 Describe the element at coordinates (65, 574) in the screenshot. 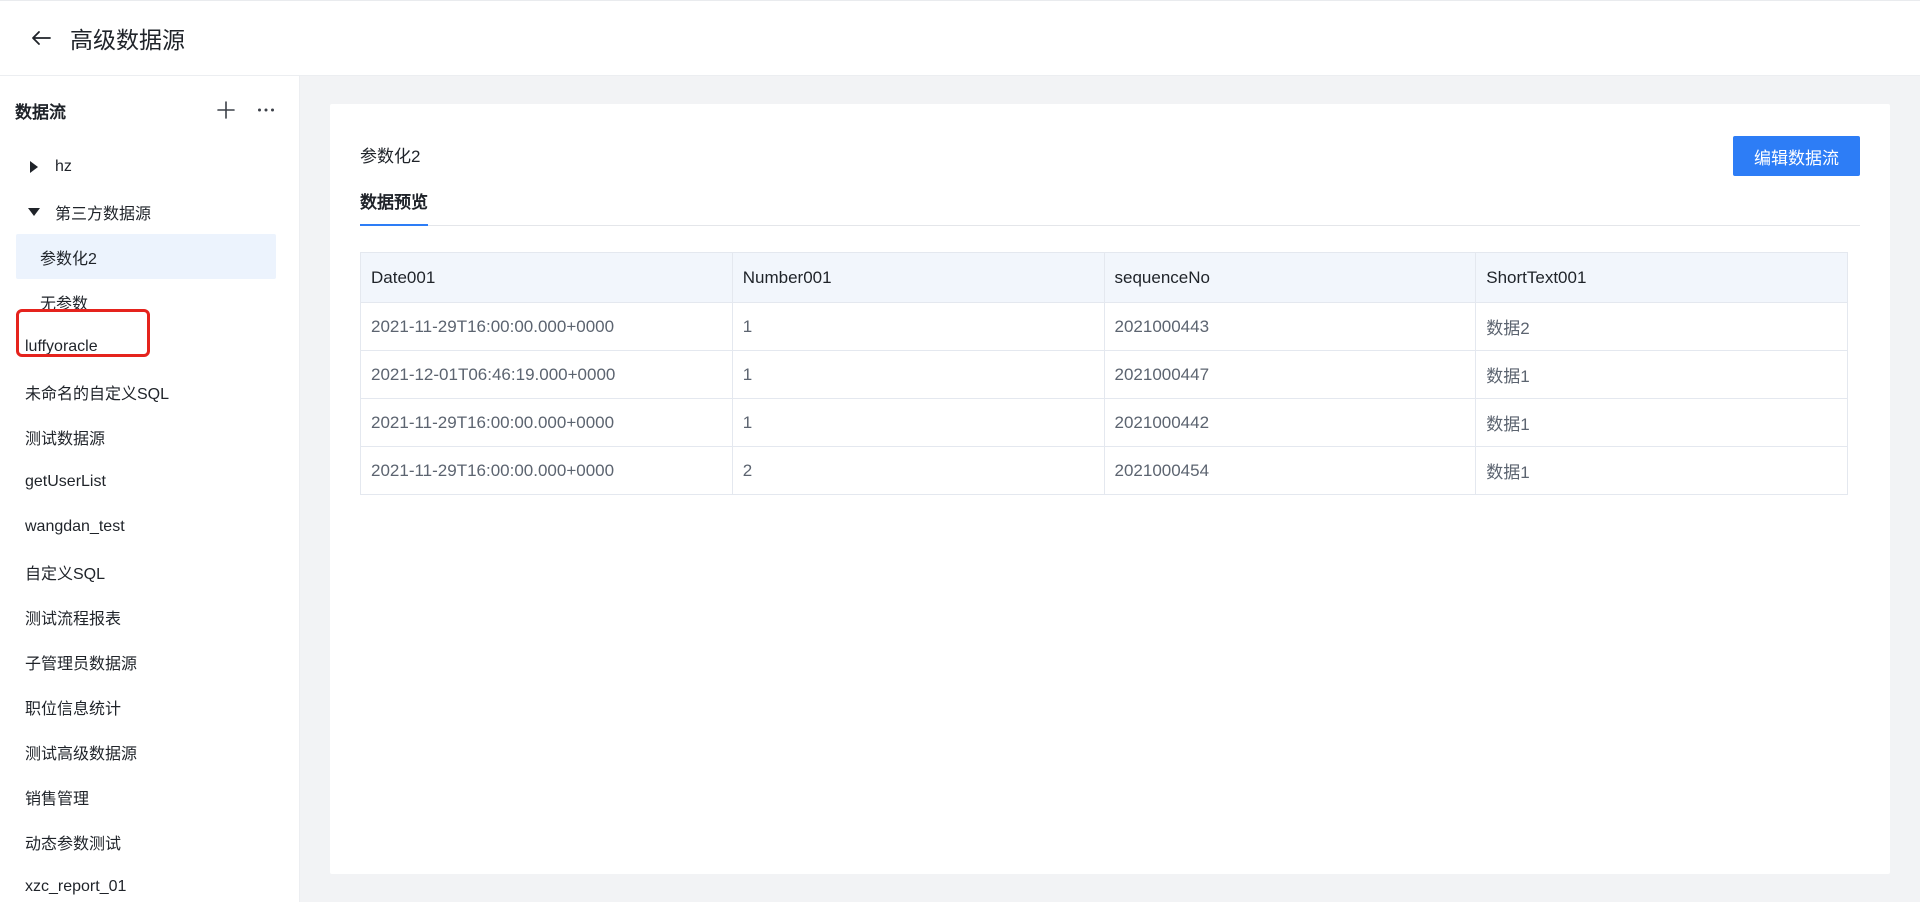

I see `tree-item-label: 自定义SQL` at that location.